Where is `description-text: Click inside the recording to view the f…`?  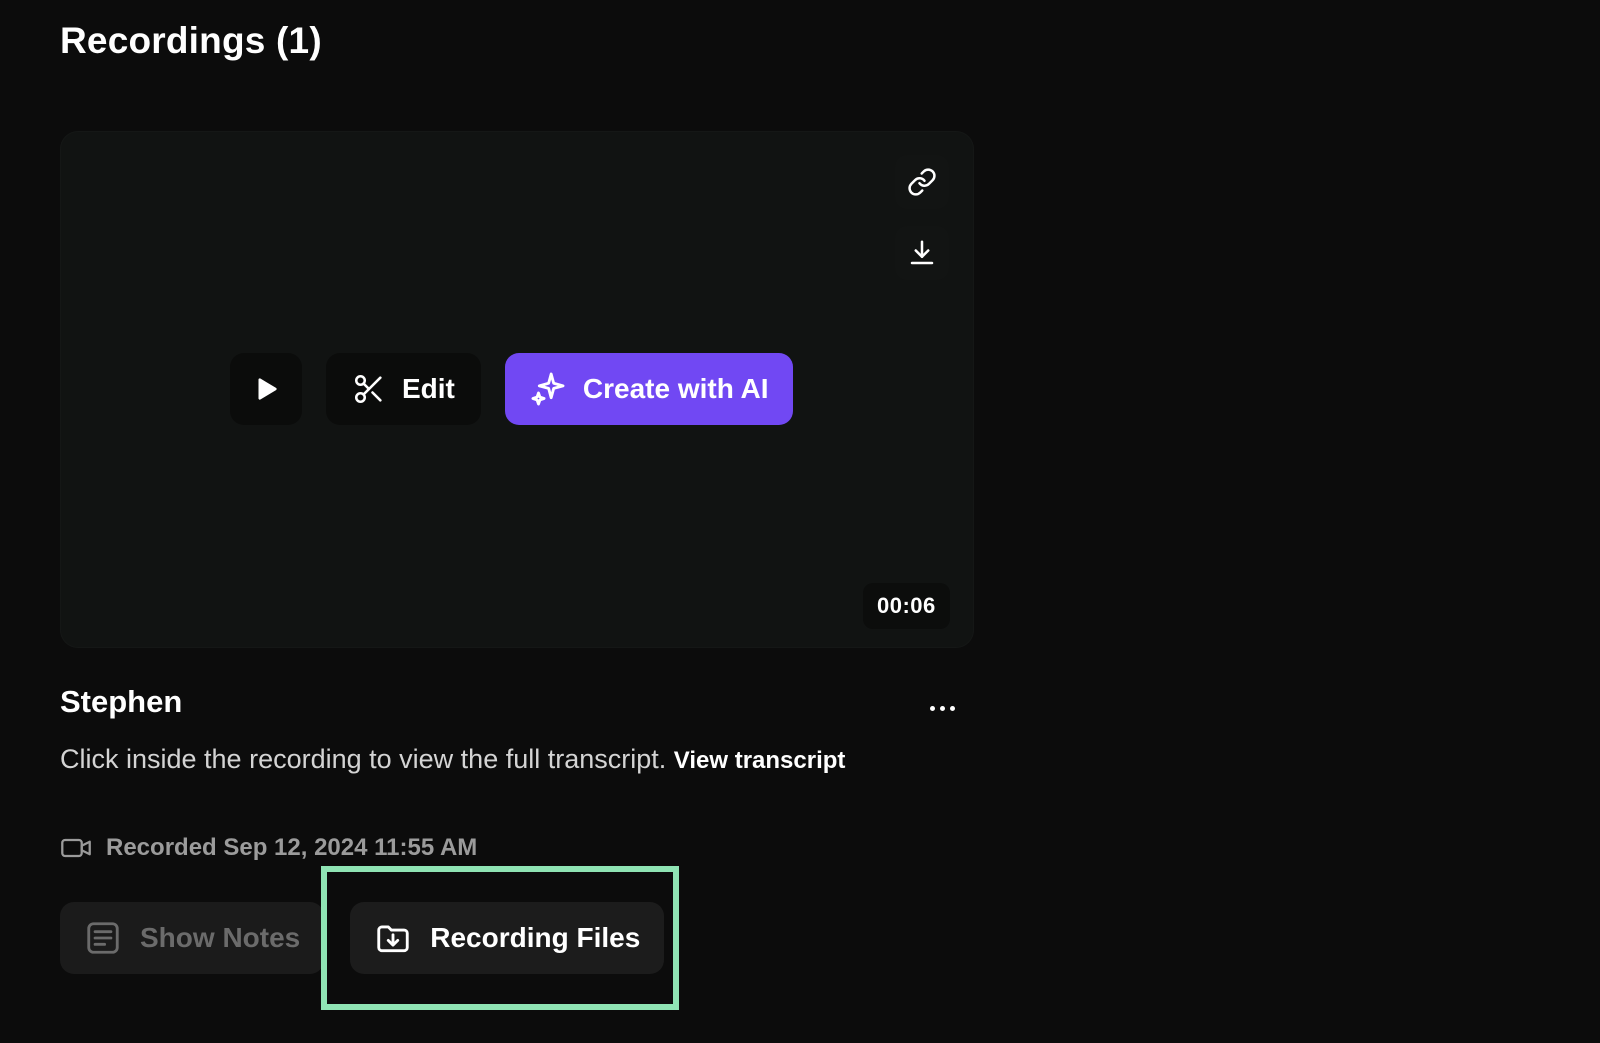
description-text: Click inside the recording to view the f… is located at coordinates (363, 759).